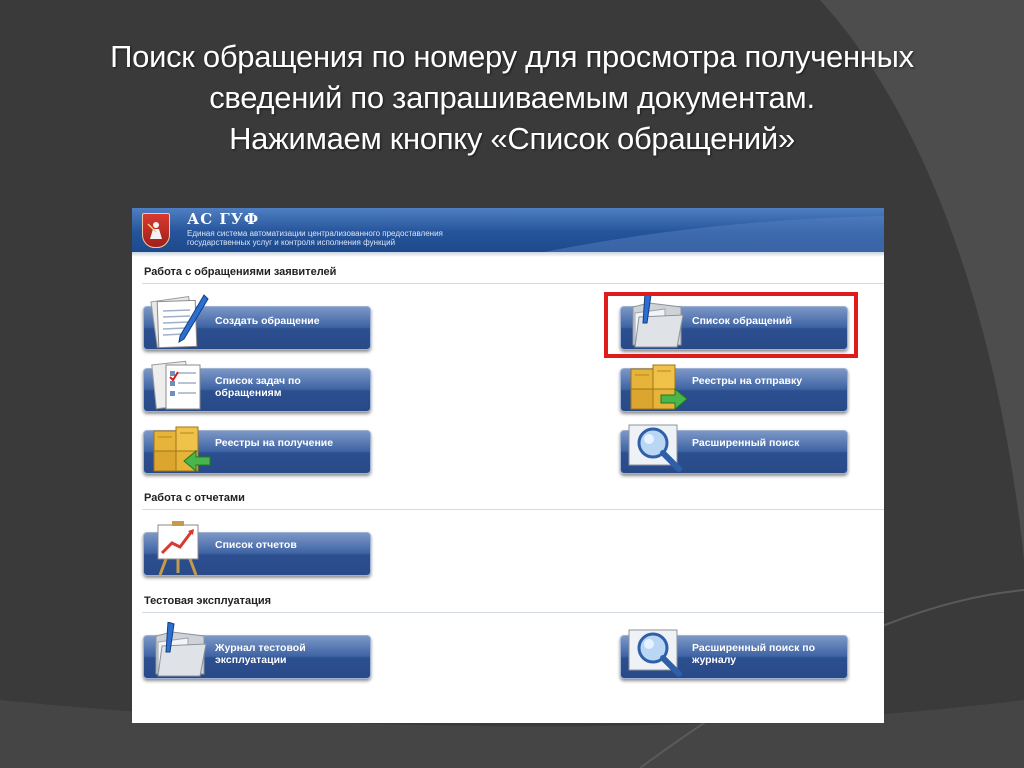 Image resolution: width=1024 pixels, height=768 pixels. I want to click on create-application-label: Создать обращение, so click(267, 321).